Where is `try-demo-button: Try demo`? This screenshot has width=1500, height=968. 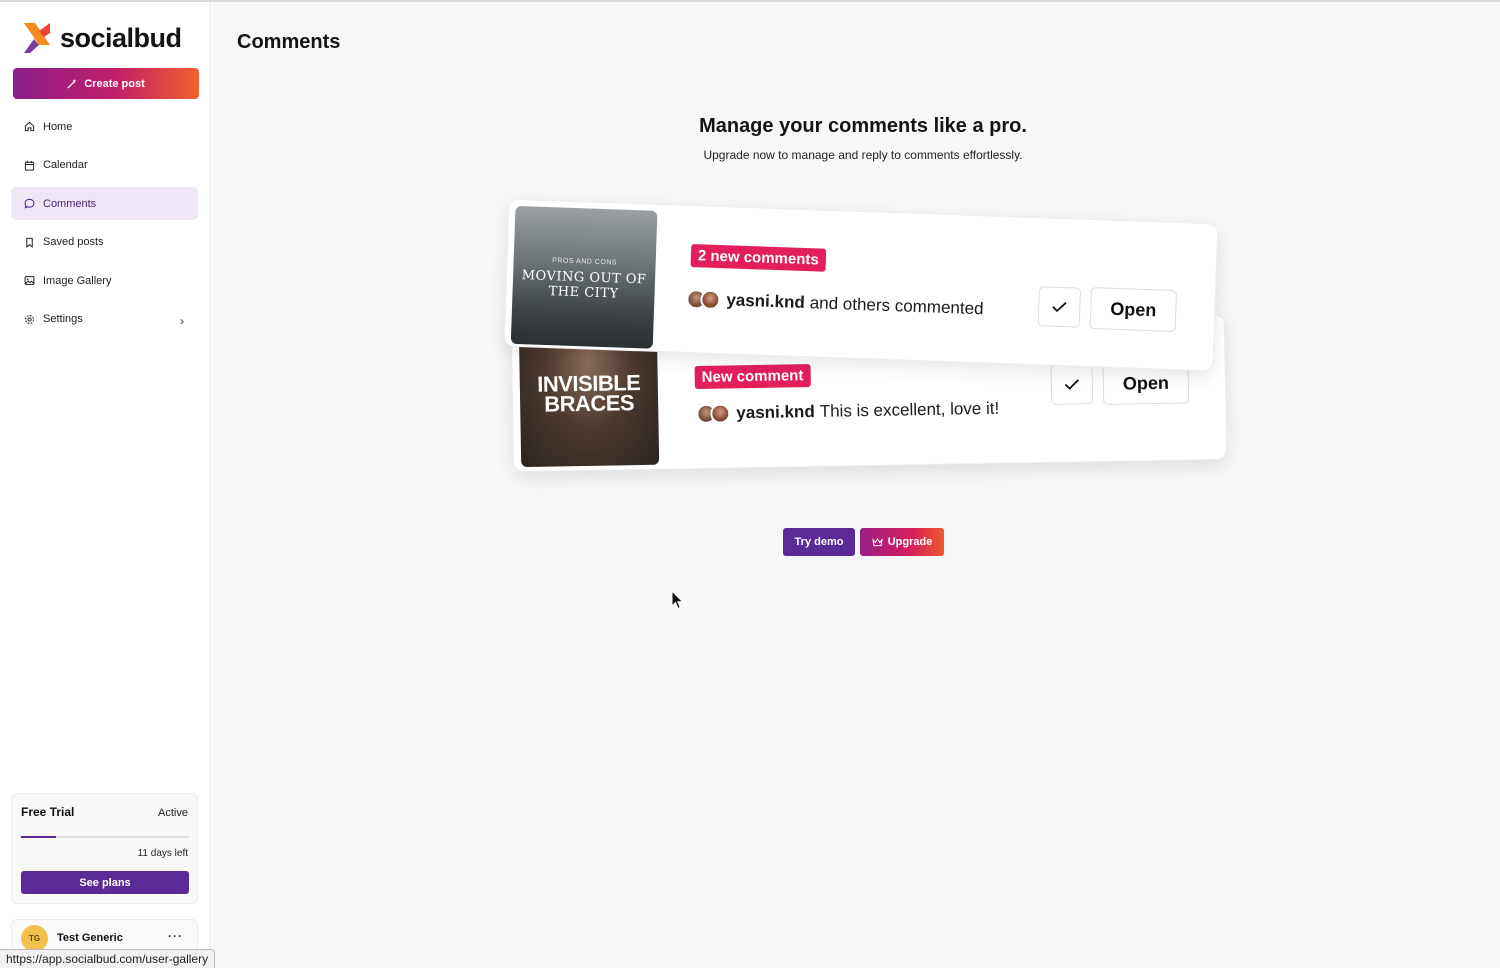
try-demo-button: Try demo is located at coordinates (819, 542).